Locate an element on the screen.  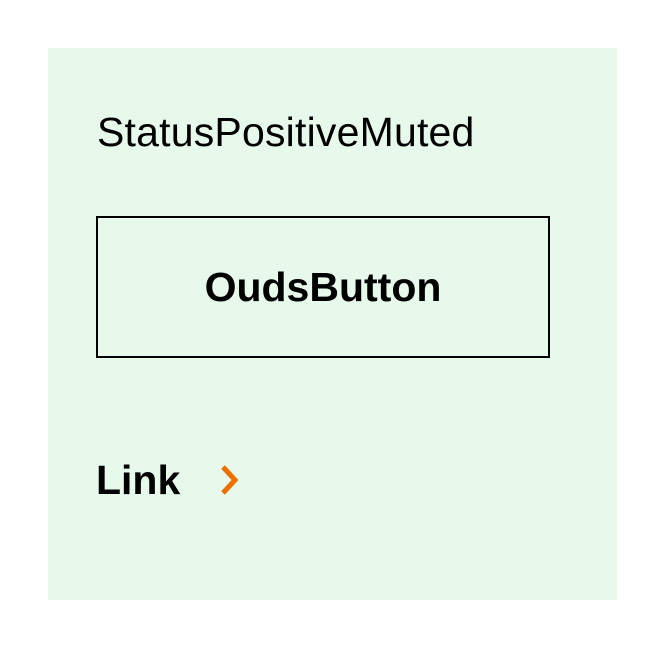
link: Link is located at coordinates (169, 480).